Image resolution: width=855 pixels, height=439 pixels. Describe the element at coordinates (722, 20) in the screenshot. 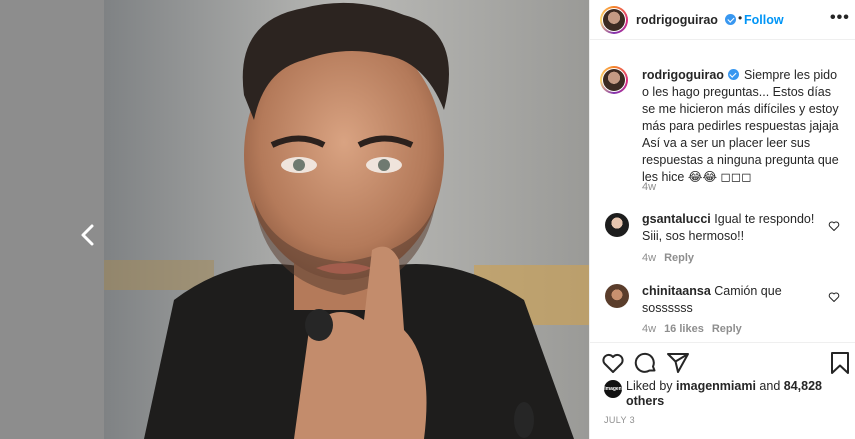

I see `post-header: rodrigoguirao • Follow •••` at that location.